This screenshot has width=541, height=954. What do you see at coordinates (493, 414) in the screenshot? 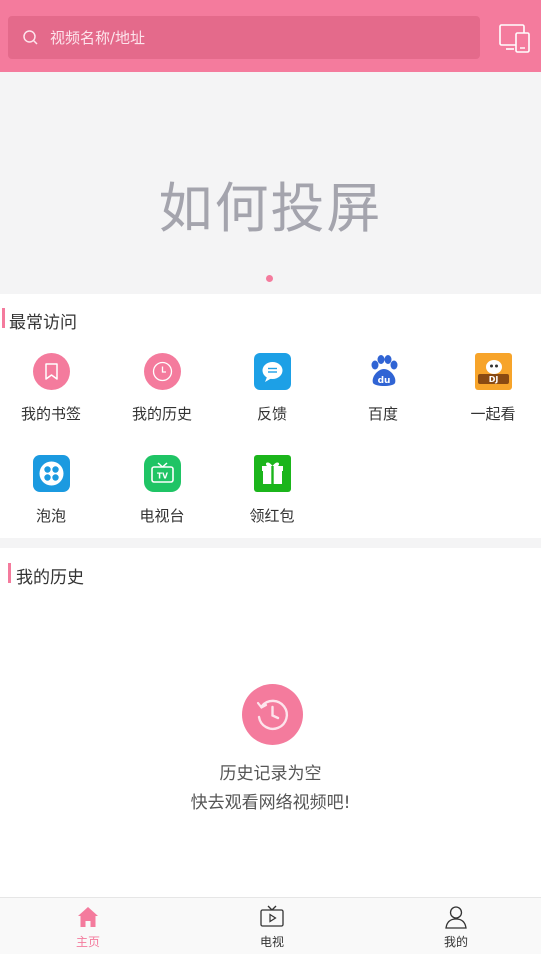
I see `shortcut-label: 一起看` at bounding box center [493, 414].